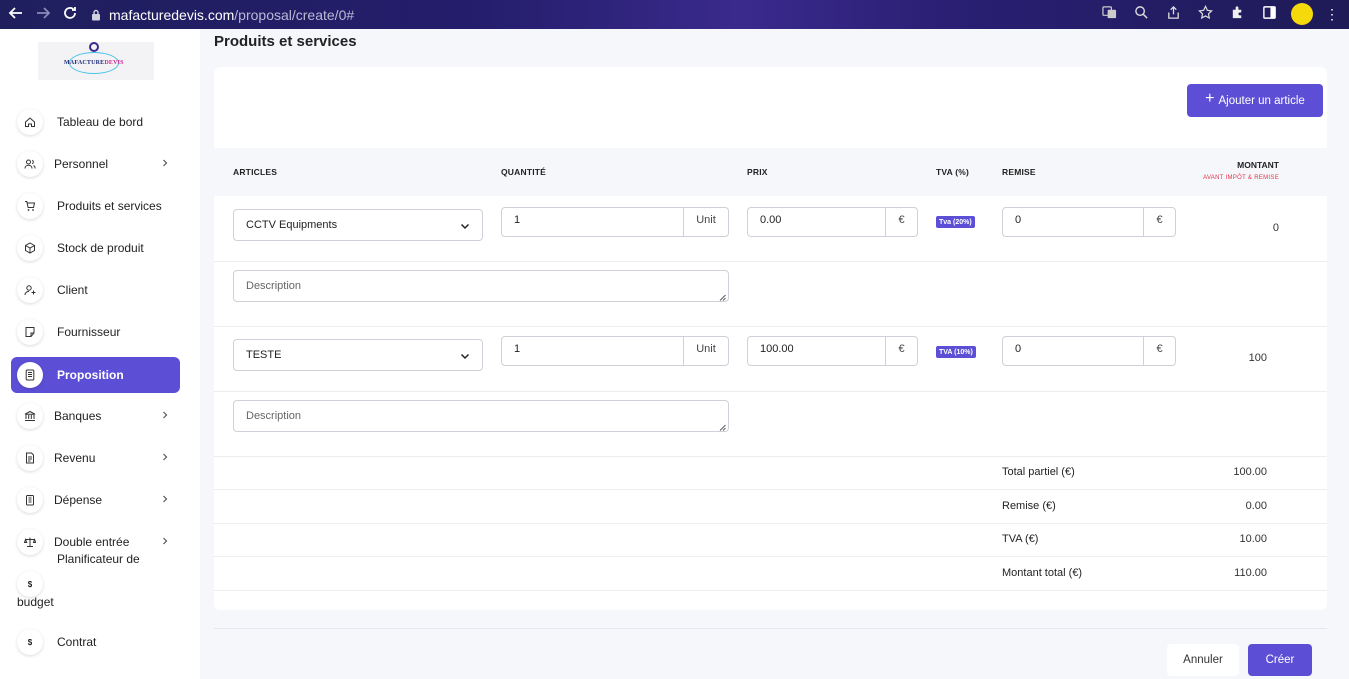 The image size is (1349, 679). I want to click on chevron-down-icon, so click(465, 226).